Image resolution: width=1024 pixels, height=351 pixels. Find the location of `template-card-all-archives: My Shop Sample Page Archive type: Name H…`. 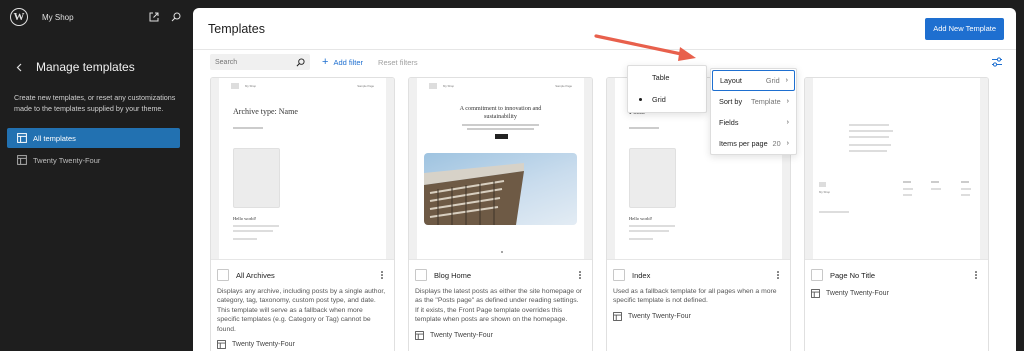

template-card-all-archives: My Shop Sample Page Archive type: Name H… is located at coordinates (302, 214).